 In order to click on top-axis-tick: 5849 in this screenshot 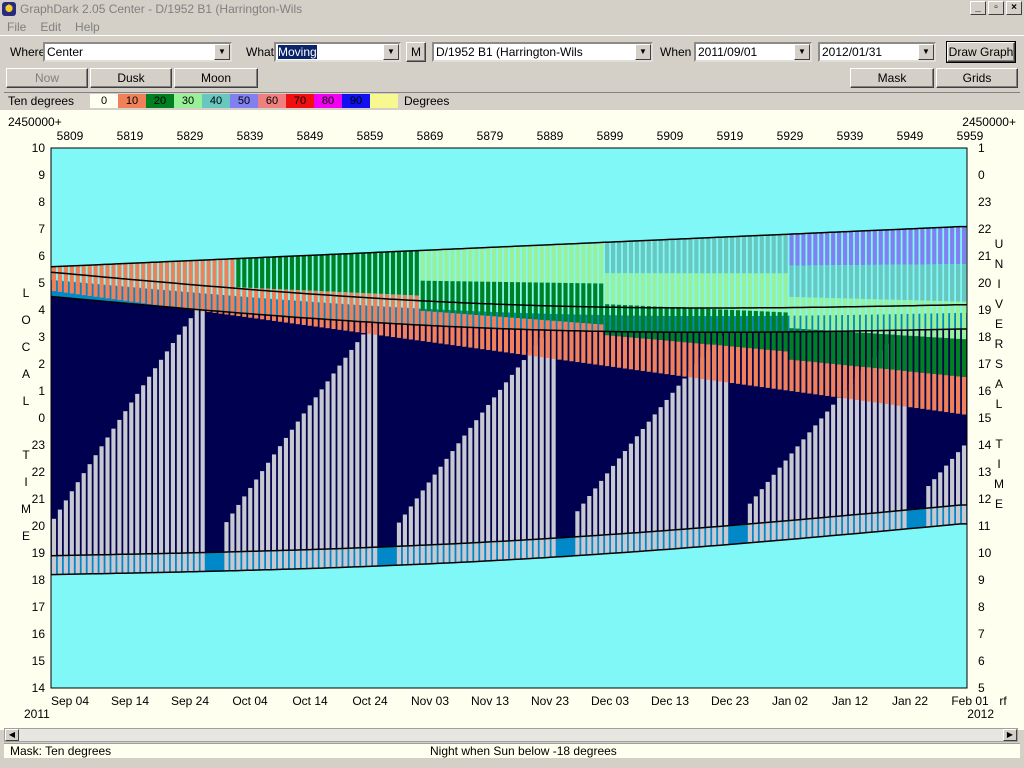, I will do `click(310, 136)`.